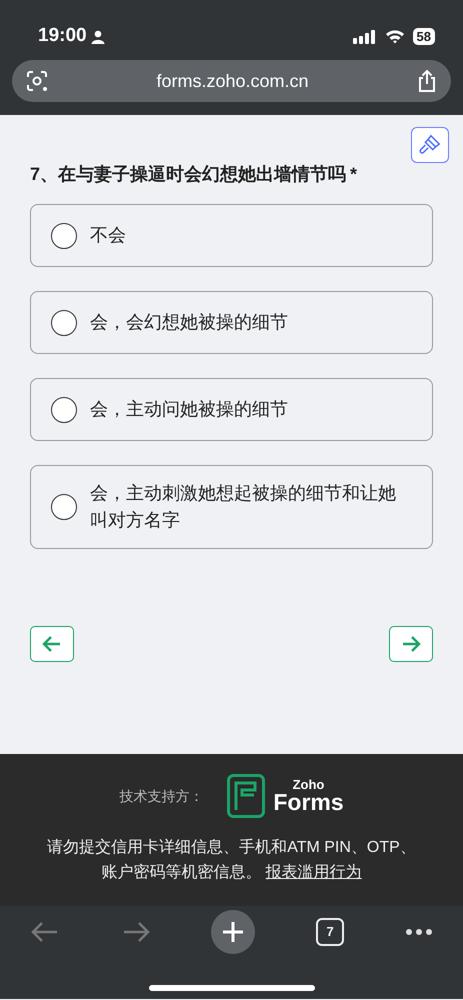  I want to click on paintbrush-button, so click(430, 145).